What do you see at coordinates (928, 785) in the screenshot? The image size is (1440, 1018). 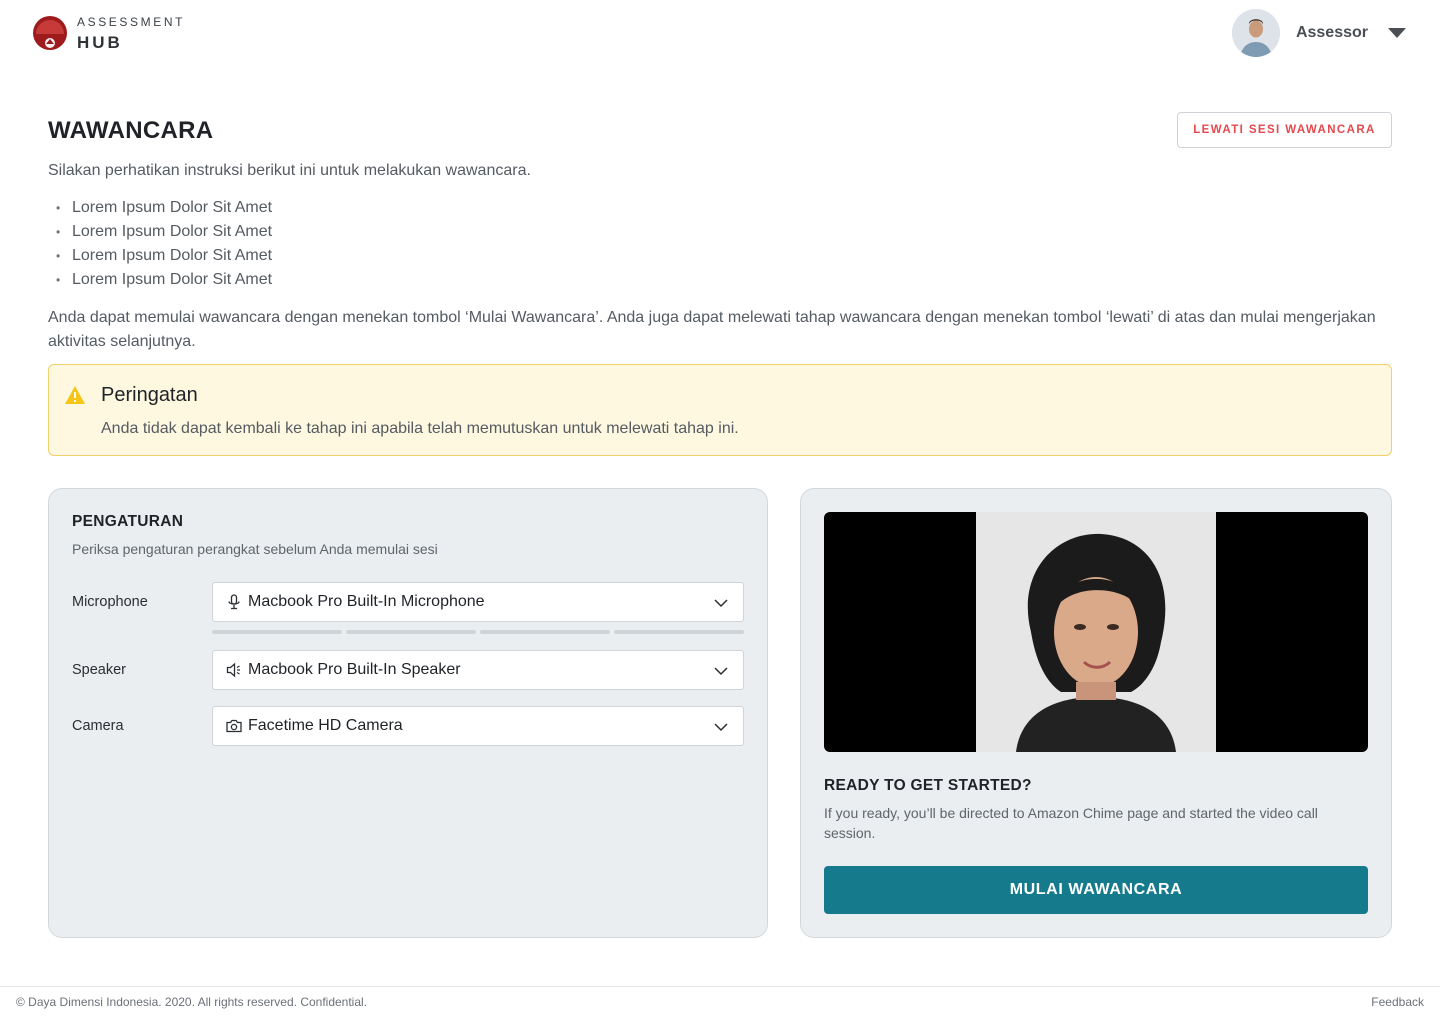 I see `ready-title: READY TO GET STARTED?` at bounding box center [928, 785].